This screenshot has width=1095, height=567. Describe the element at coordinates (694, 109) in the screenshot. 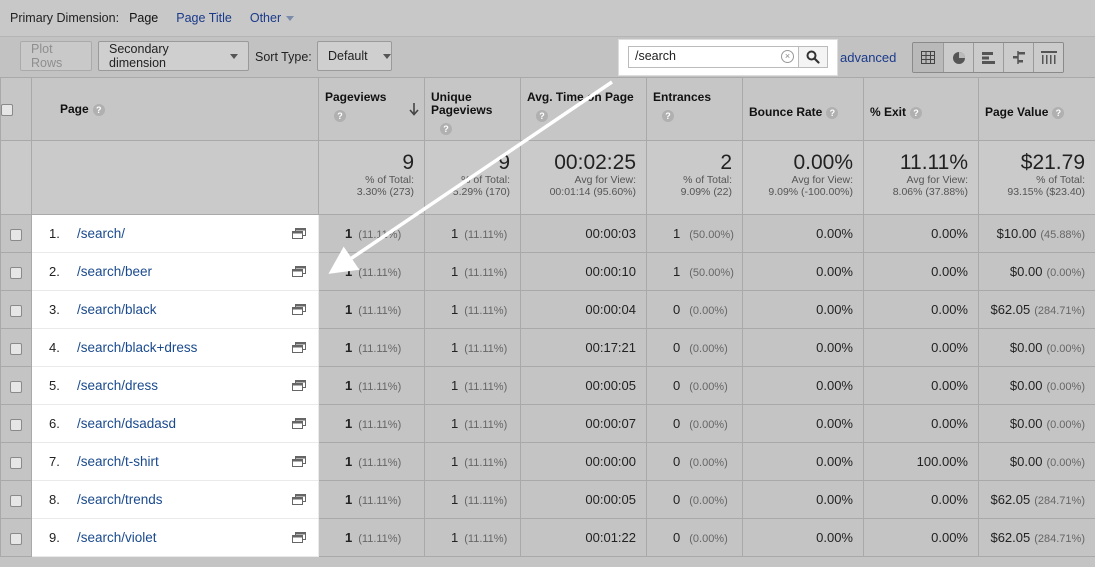

I see `entrances-column-header: Entrances ?` at that location.